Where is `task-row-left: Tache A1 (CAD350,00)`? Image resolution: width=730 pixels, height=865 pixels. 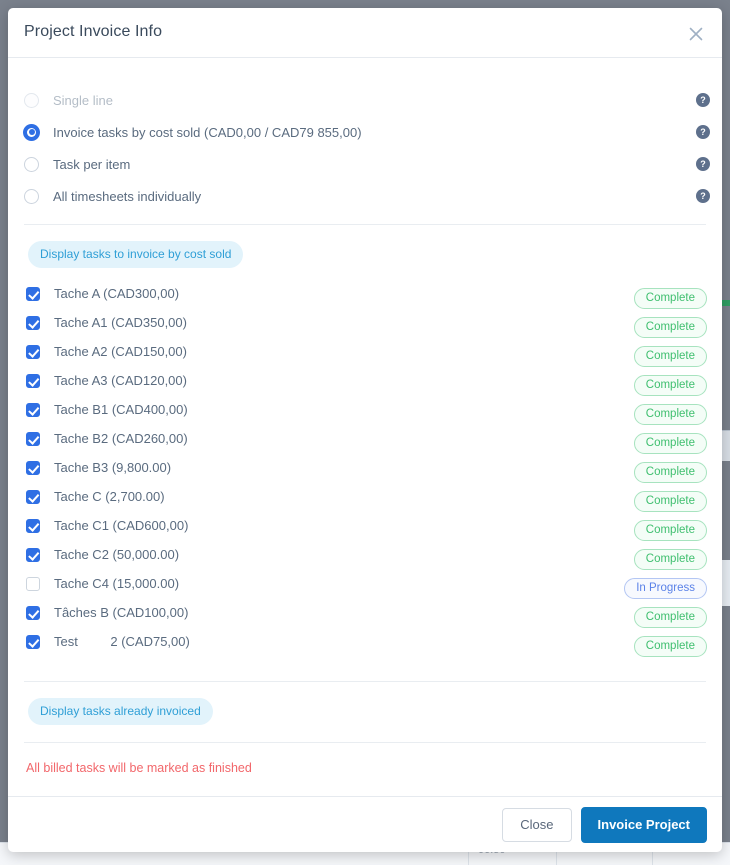
task-row-left: Tache A1 (CAD350,00) is located at coordinates (106, 322).